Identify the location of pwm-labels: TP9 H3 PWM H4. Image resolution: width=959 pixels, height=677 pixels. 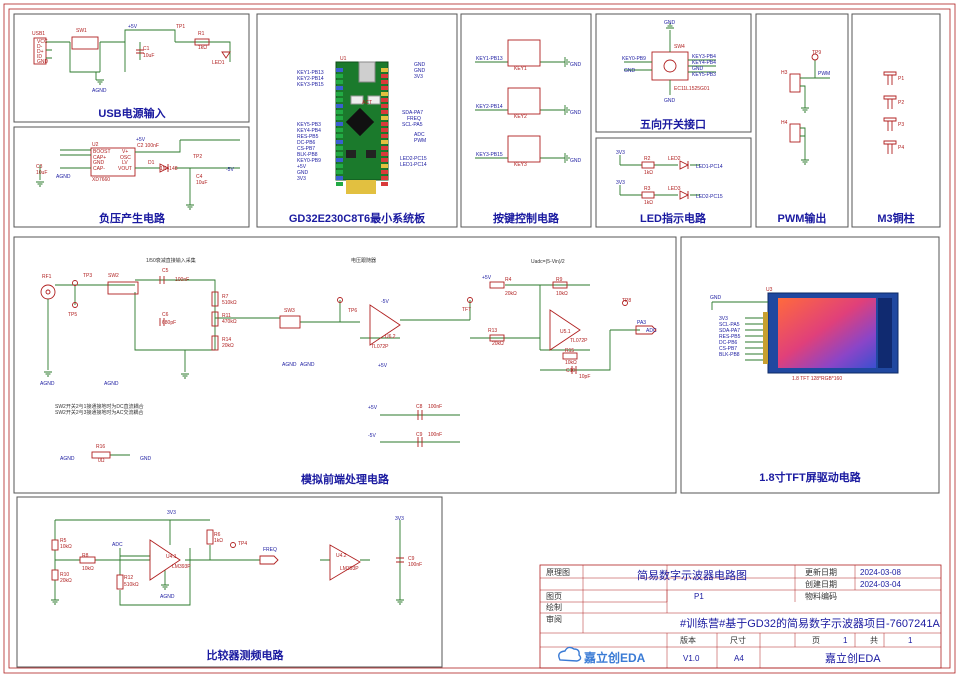
(805, 88).